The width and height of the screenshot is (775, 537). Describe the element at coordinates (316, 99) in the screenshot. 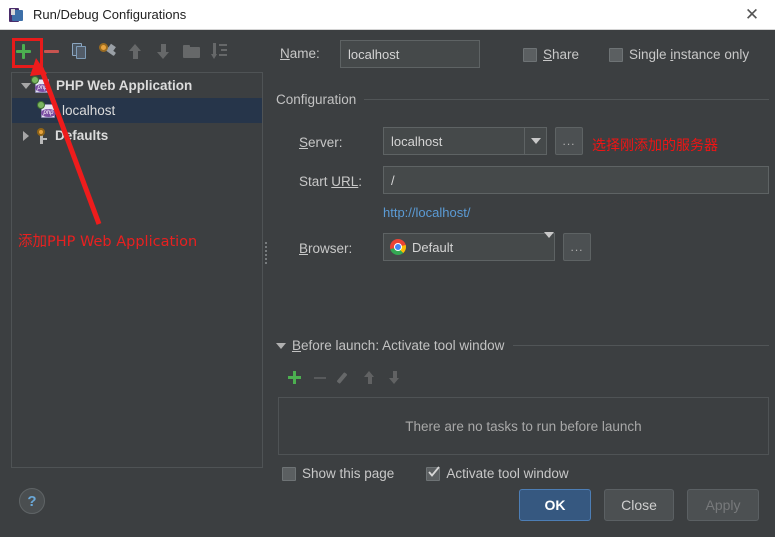

I see `configuration-group-label: Configuration` at that location.